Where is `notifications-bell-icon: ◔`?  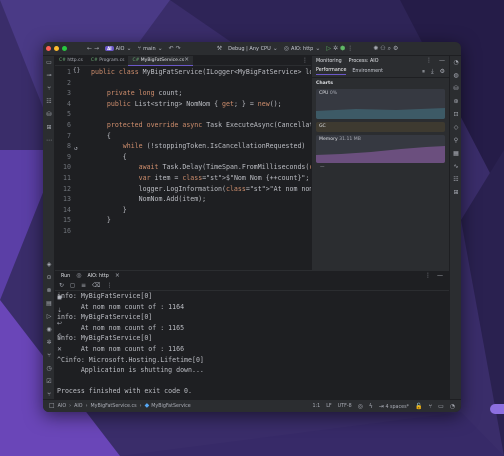 notifications-bell-icon: ◔ is located at coordinates (456, 63).